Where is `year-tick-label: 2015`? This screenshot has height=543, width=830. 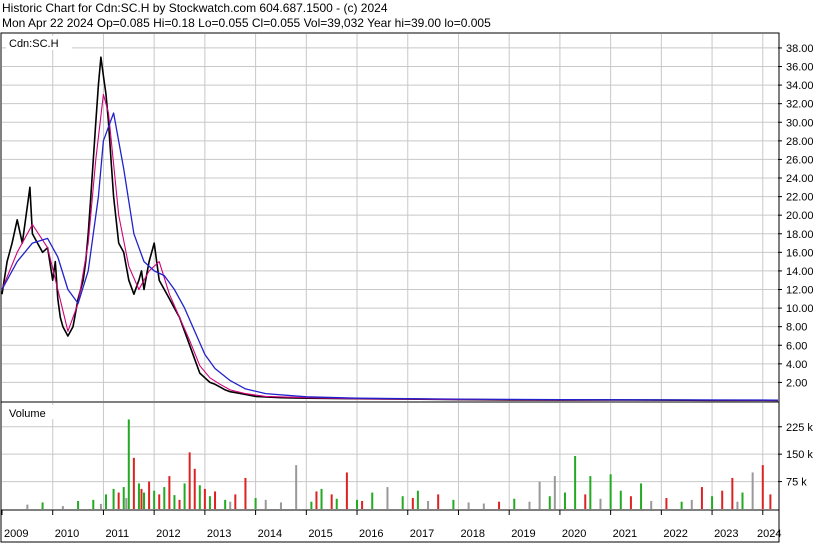
year-tick-label: 2015 is located at coordinates (320, 534).